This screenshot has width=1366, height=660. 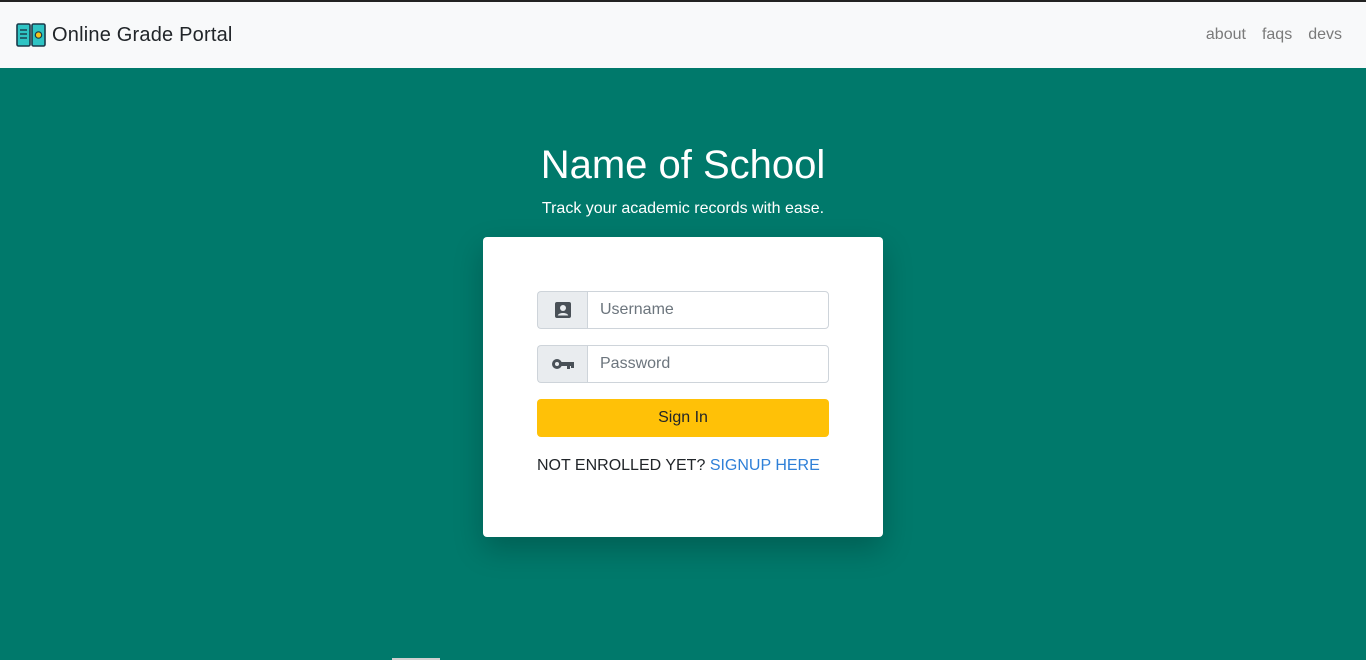 I want to click on username-input, so click(x=708, y=310).